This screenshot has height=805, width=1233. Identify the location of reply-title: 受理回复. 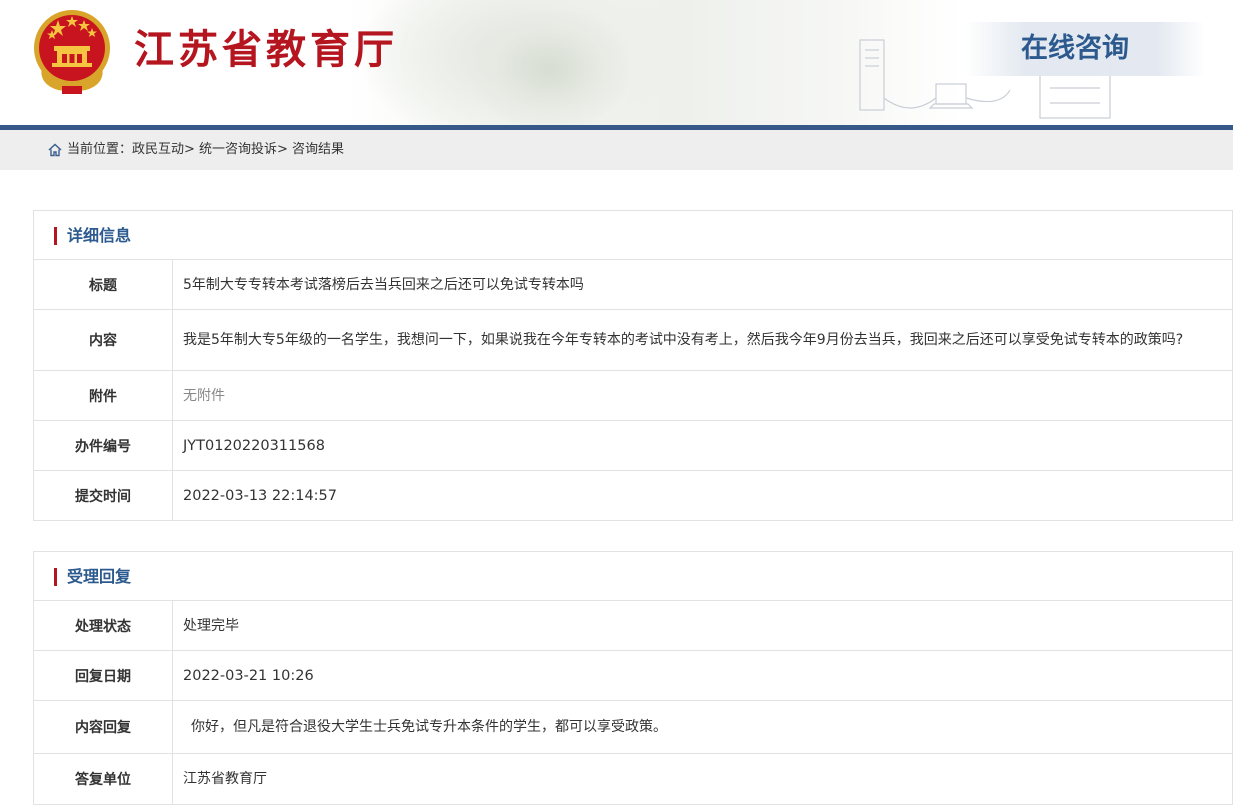
(99, 576).